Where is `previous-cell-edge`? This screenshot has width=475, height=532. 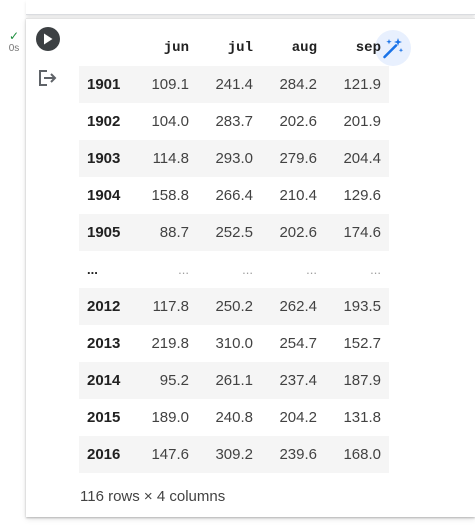 previous-cell-edge is located at coordinates (250, 7).